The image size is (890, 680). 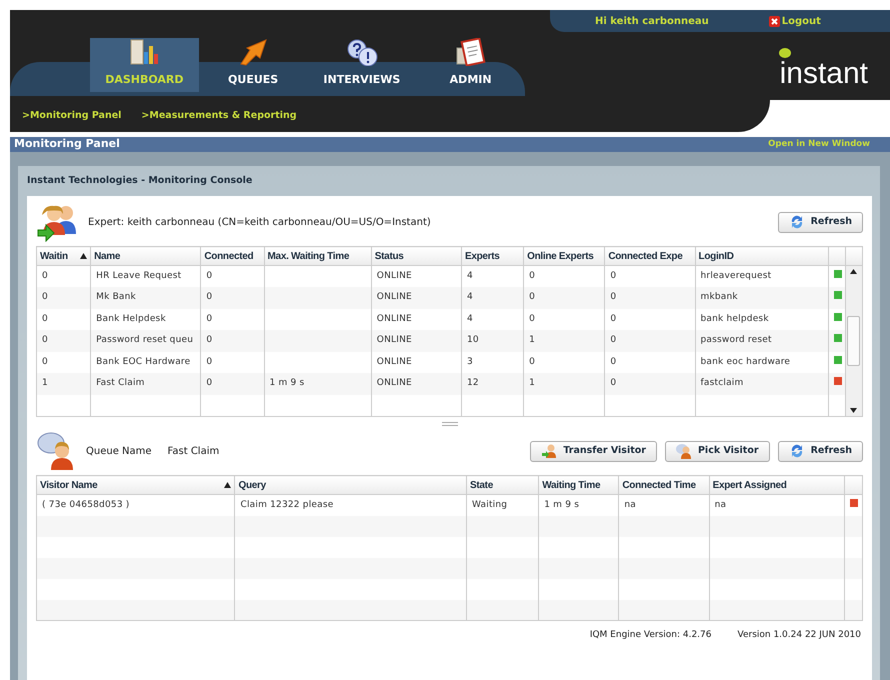 What do you see at coordinates (350, 485) in the screenshot?
I see `column-header: Query` at bounding box center [350, 485].